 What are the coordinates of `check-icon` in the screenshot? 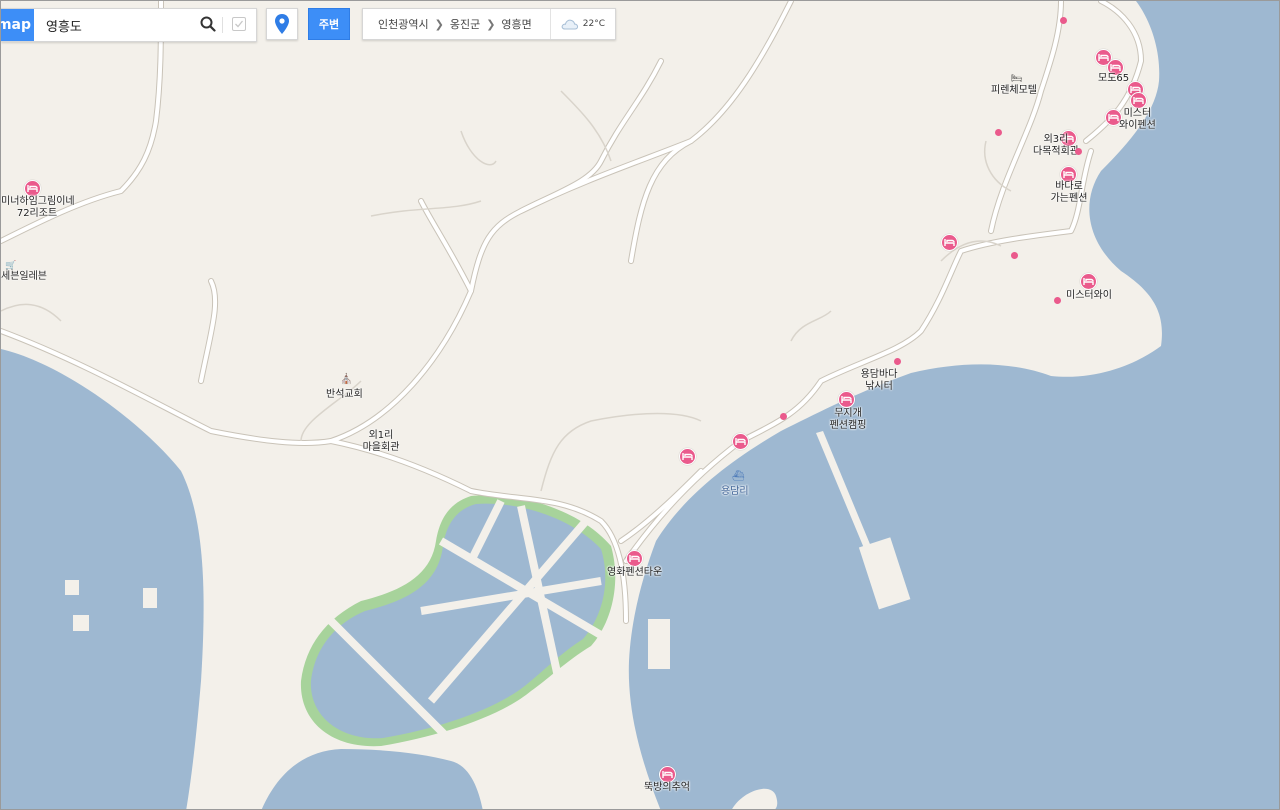 It's located at (239, 24).